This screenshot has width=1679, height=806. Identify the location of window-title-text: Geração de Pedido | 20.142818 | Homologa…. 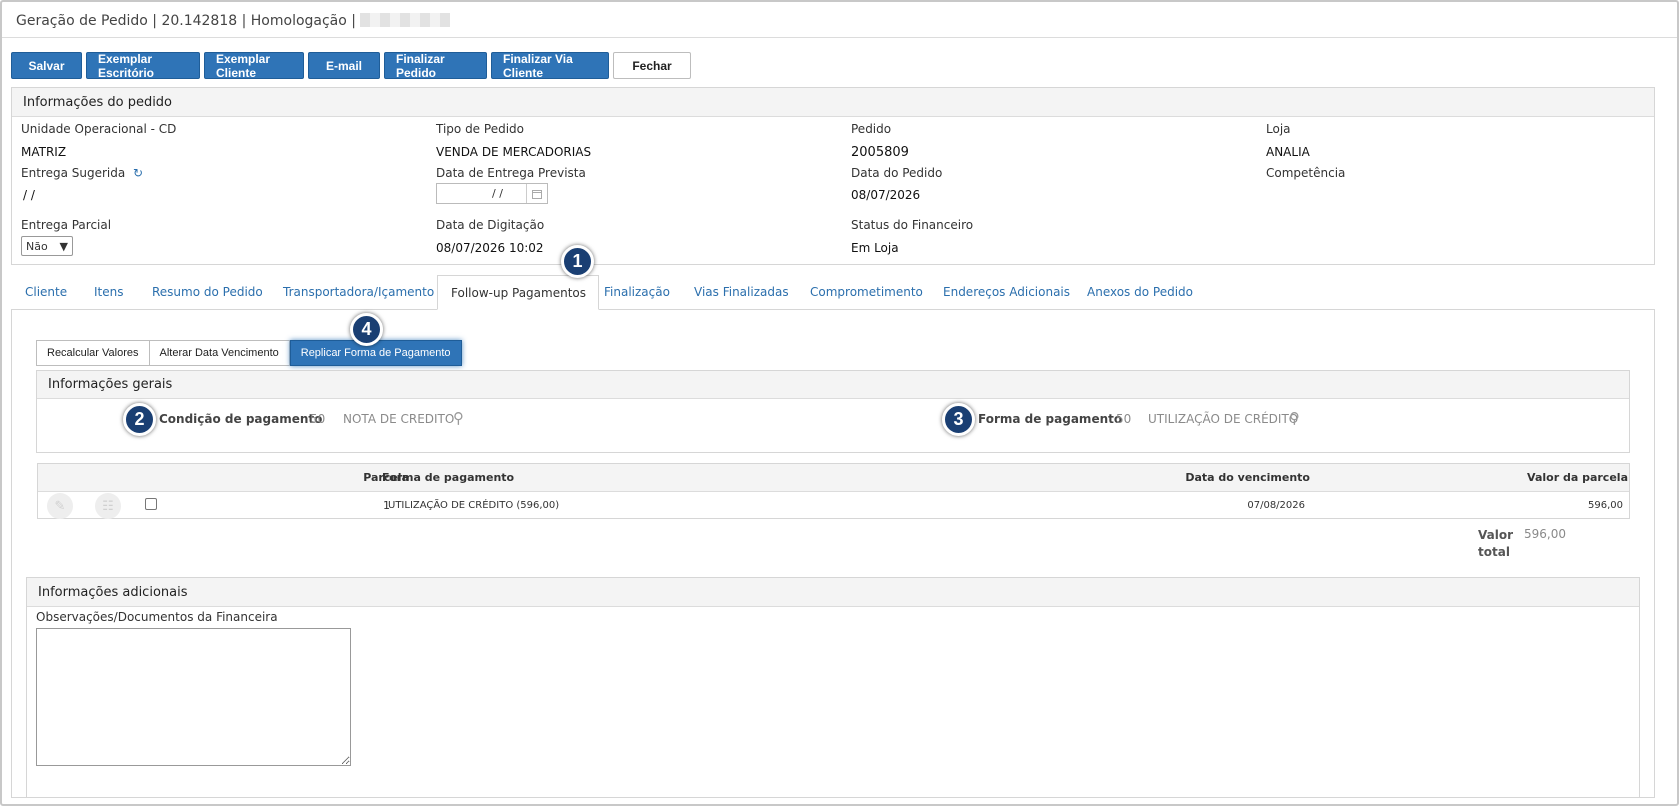
(186, 21).